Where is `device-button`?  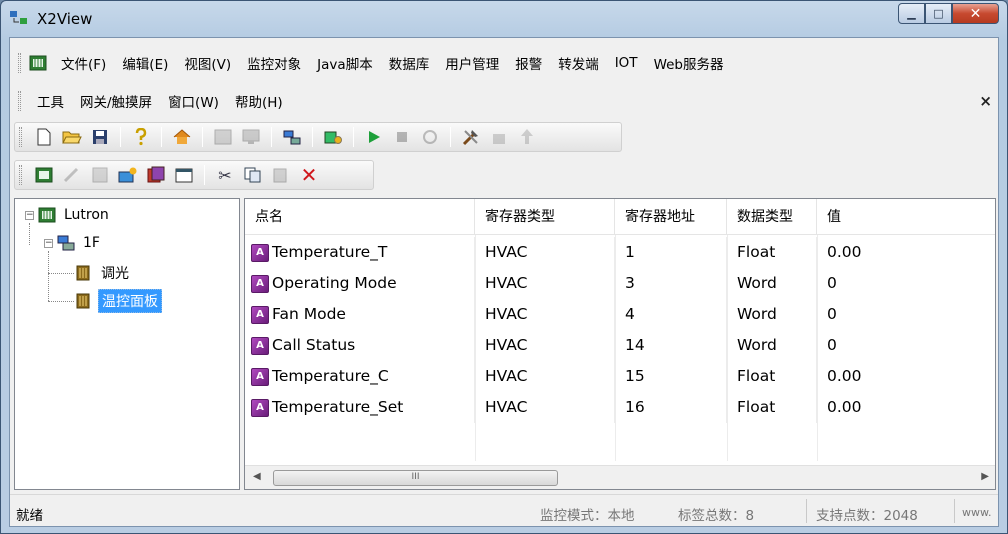 device-button is located at coordinates (223, 137).